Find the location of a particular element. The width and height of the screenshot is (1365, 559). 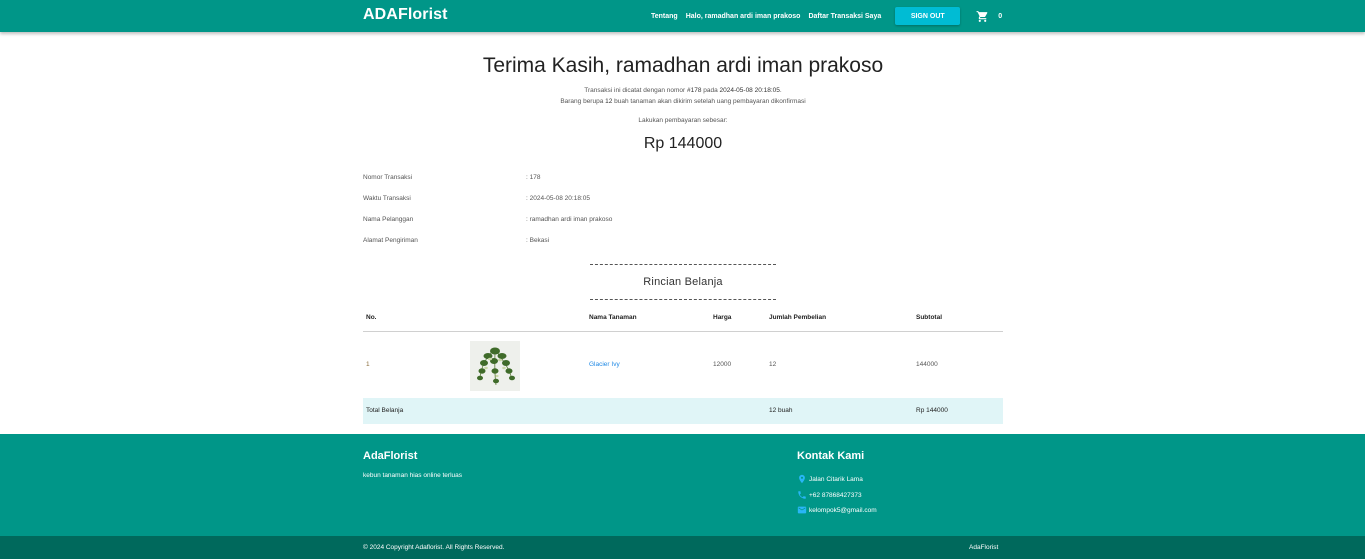

detail-value: : ramadhan ardi iman prakoso is located at coordinates (569, 219).